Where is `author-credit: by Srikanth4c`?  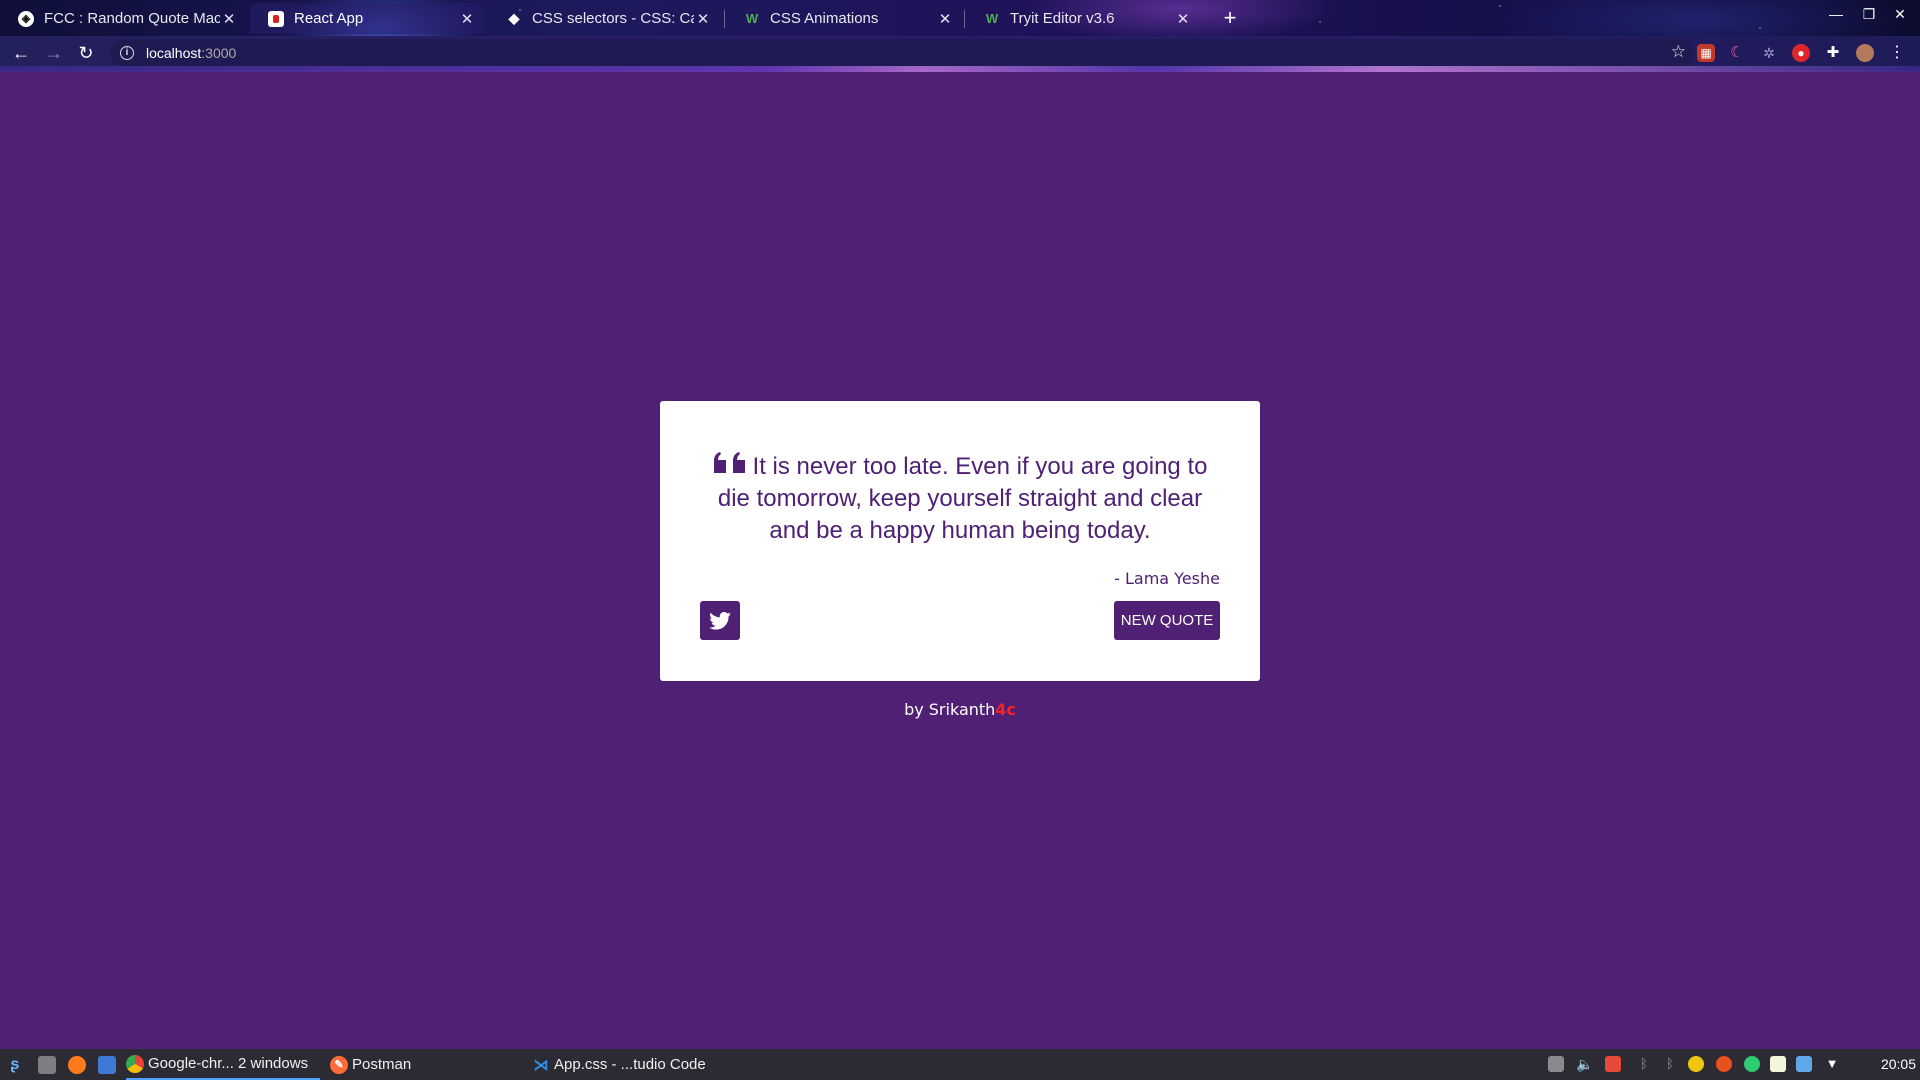 author-credit: by Srikanth4c is located at coordinates (960, 709).